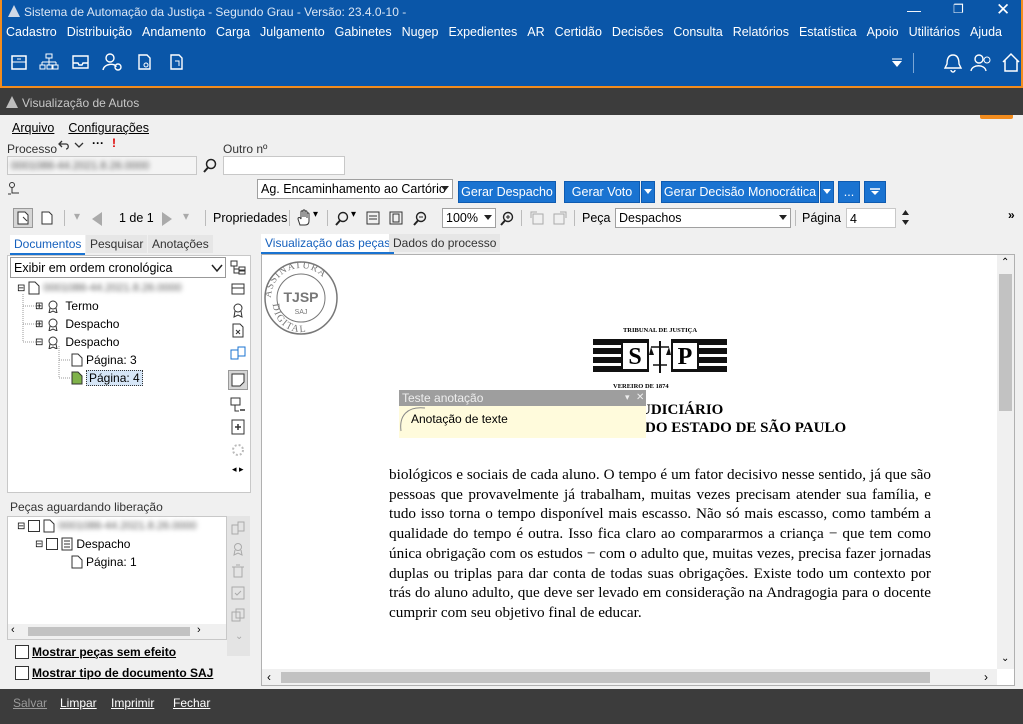 The image size is (1023, 724). I want to click on expand-toolbar-button, so click(875, 192).